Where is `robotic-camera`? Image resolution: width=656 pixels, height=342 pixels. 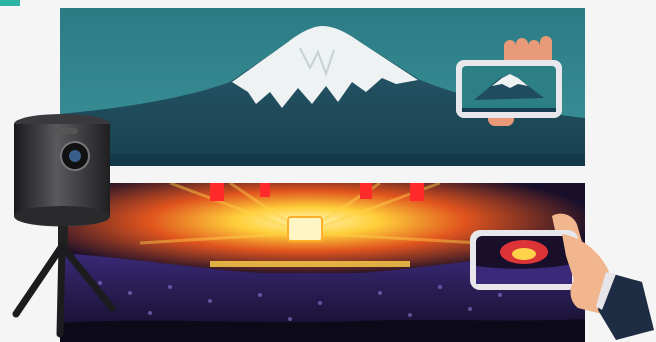
robotic-camera is located at coordinates (64, 225).